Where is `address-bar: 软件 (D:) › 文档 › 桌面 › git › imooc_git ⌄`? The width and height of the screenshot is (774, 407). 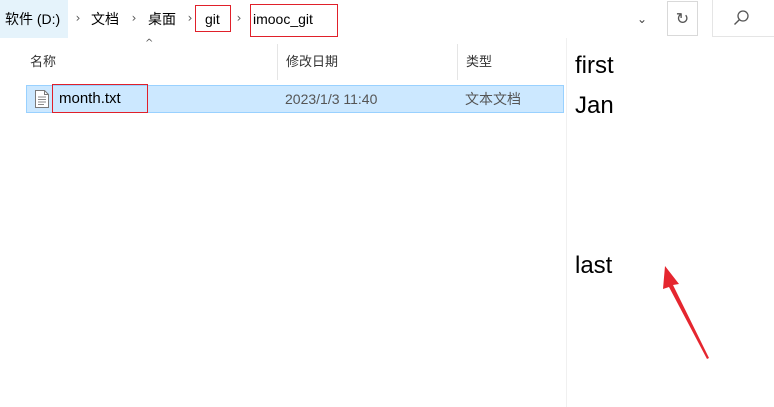
address-bar: 软件 (D:) › 文档 › 桌面 › git › imooc_git ⌄ is located at coordinates (350, 19).